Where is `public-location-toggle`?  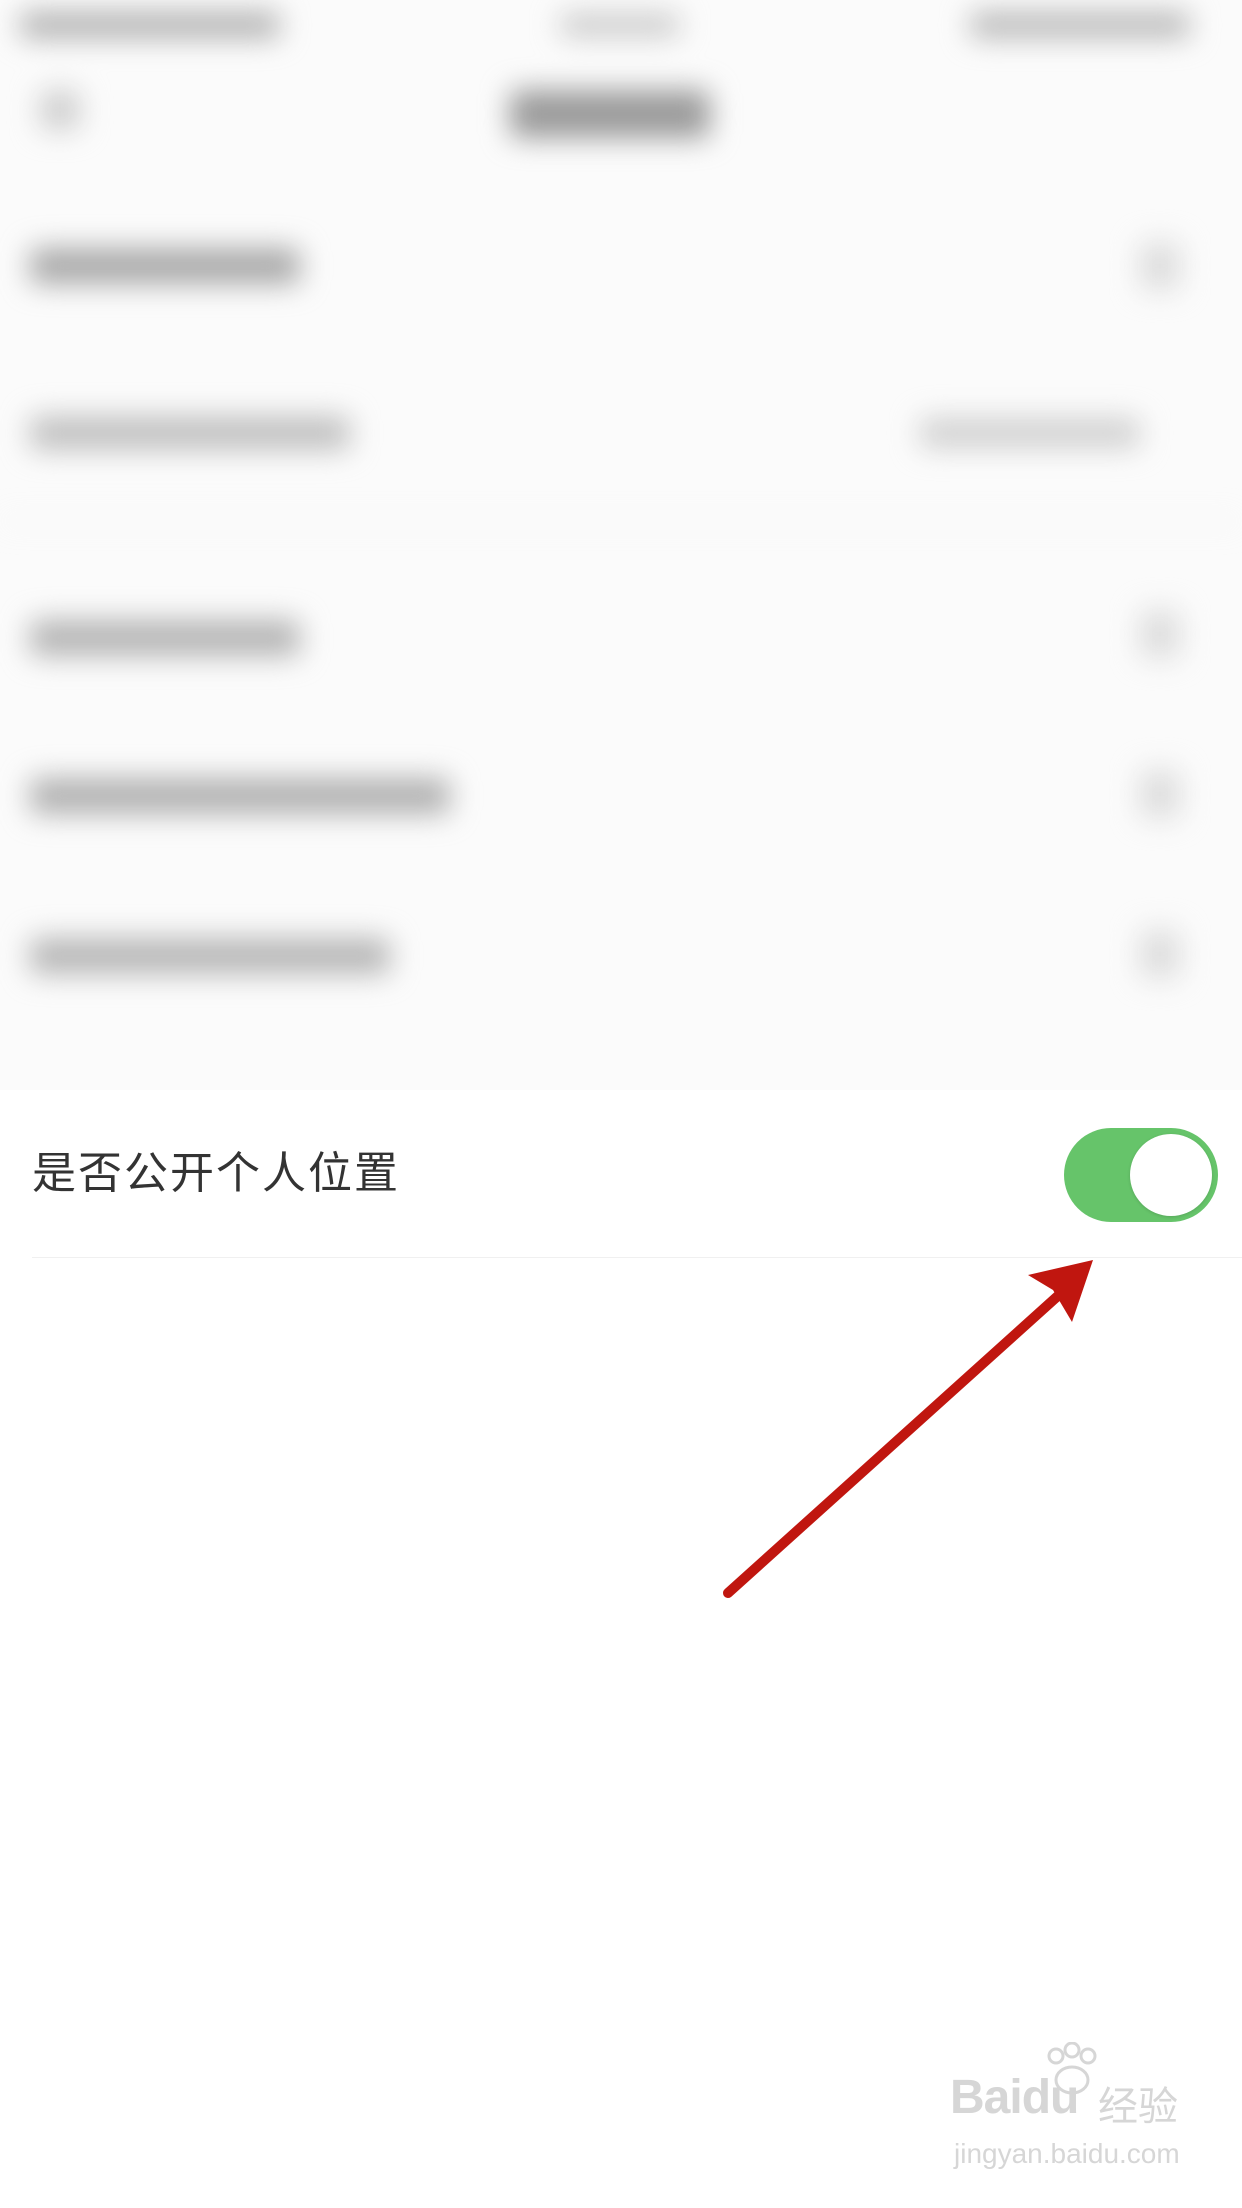
public-location-toggle is located at coordinates (1141, 1175).